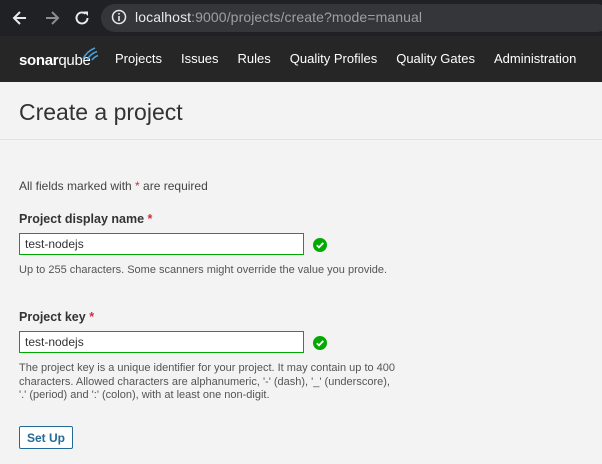 This screenshot has width=602, height=464. What do you see at coordinates (52, 317) in the screenshot?
I see `project-key-label-text: Project key` at bounding box center [52, 317].